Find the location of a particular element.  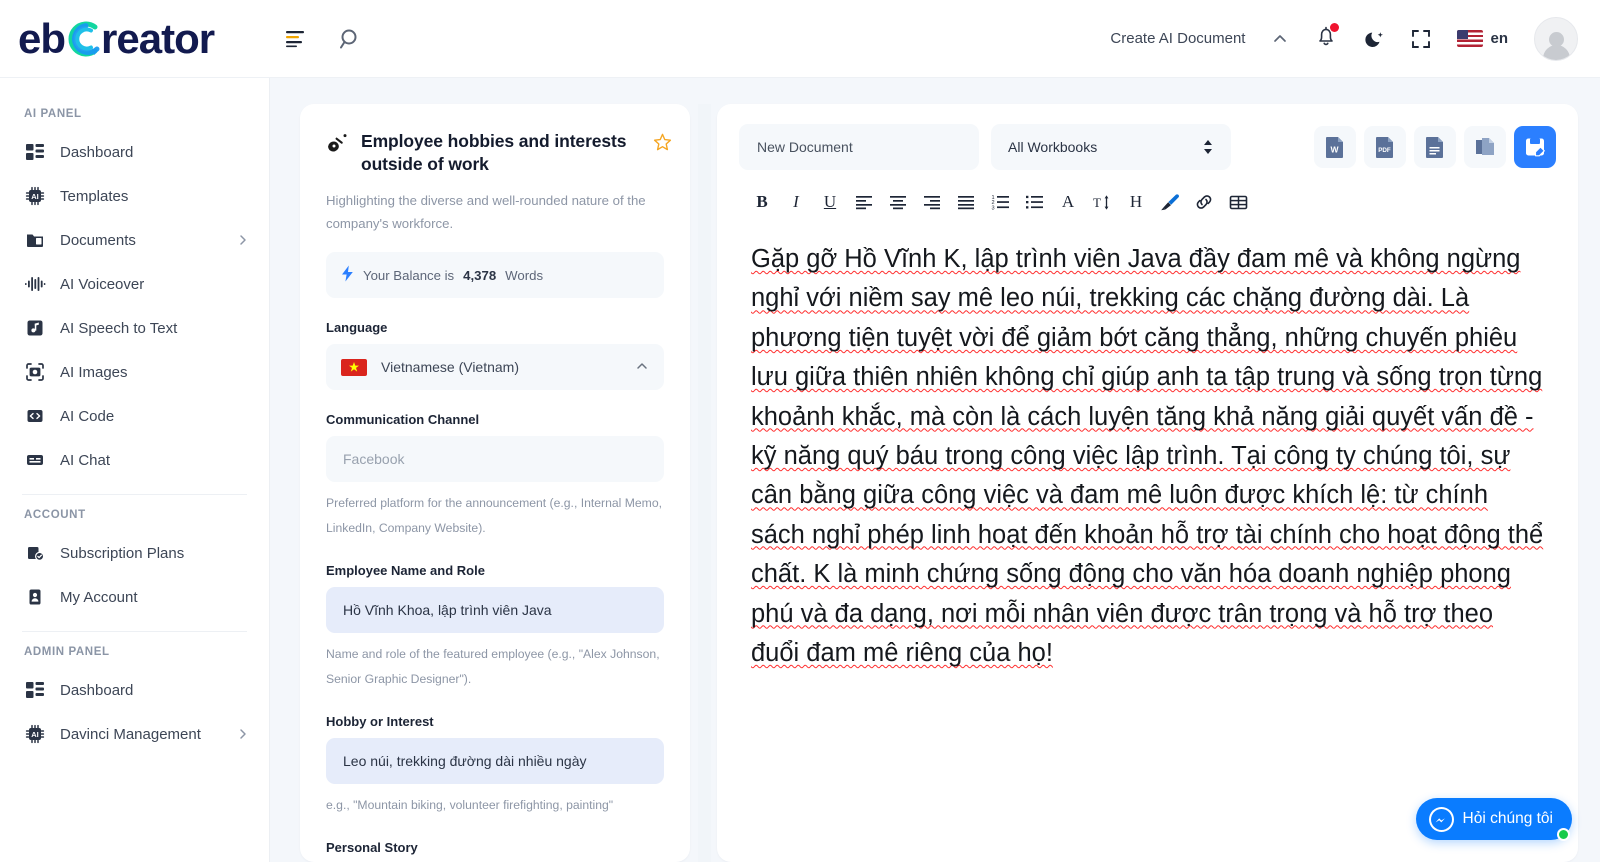

font-size-icon: T is located at coordinates (1101, 202).